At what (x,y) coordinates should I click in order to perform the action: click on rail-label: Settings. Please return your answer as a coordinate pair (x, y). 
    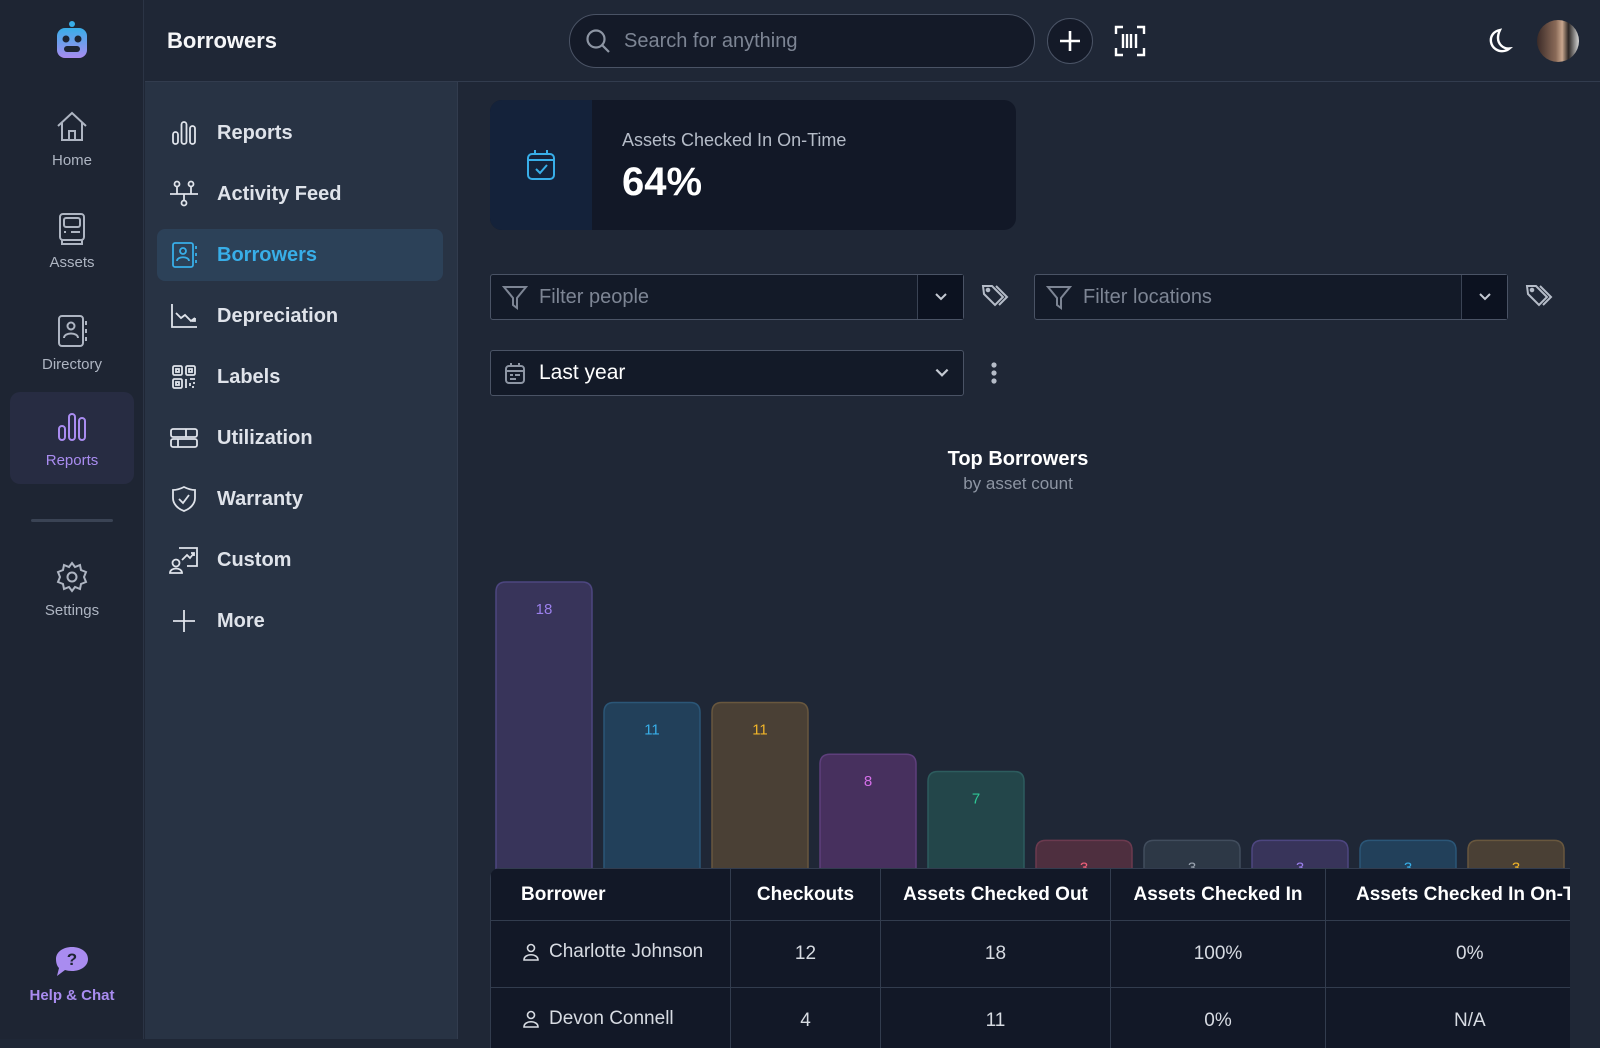
    Looking at the image, I should click on (72, 610).